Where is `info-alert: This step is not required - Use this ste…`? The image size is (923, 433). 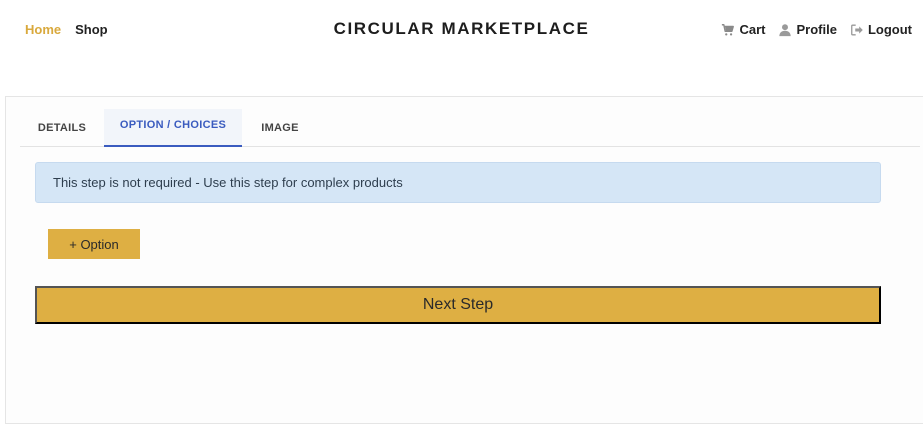 info-alert: This step is not required - Use this ste… is located at coordinates (458, 182).